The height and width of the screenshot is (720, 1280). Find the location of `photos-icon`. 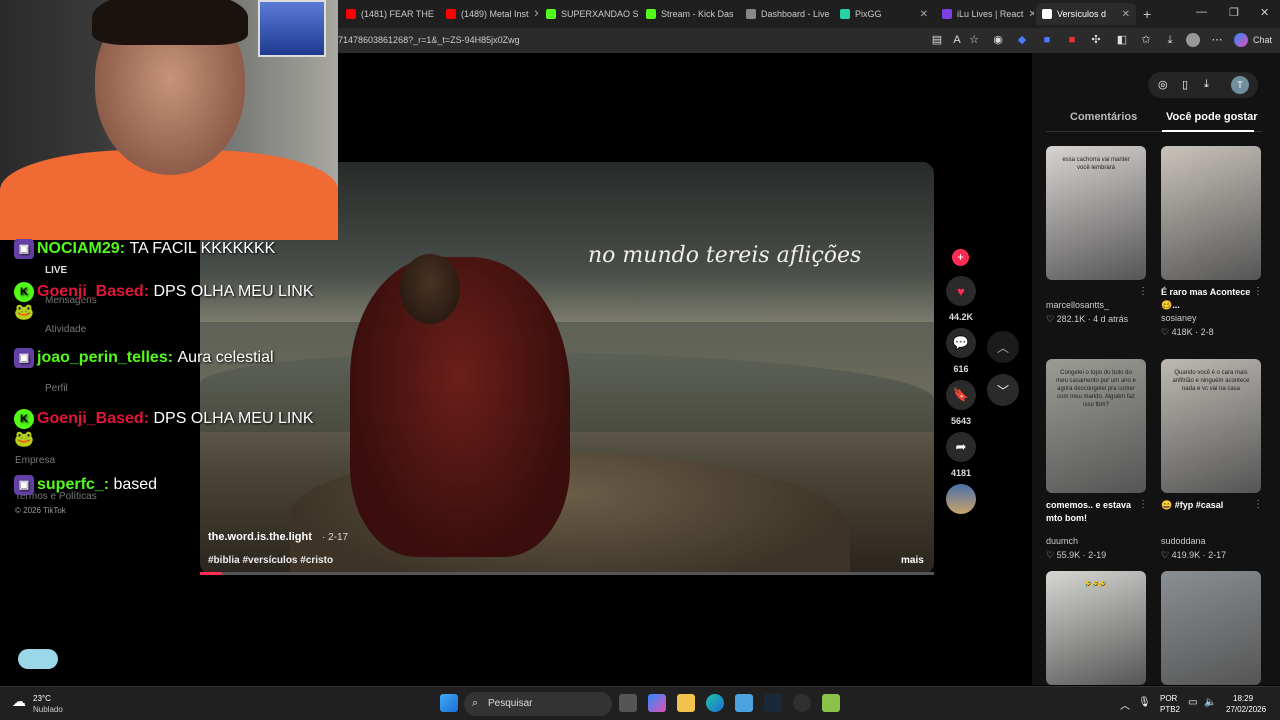

photos-icon is located at coordinates (744, 703).